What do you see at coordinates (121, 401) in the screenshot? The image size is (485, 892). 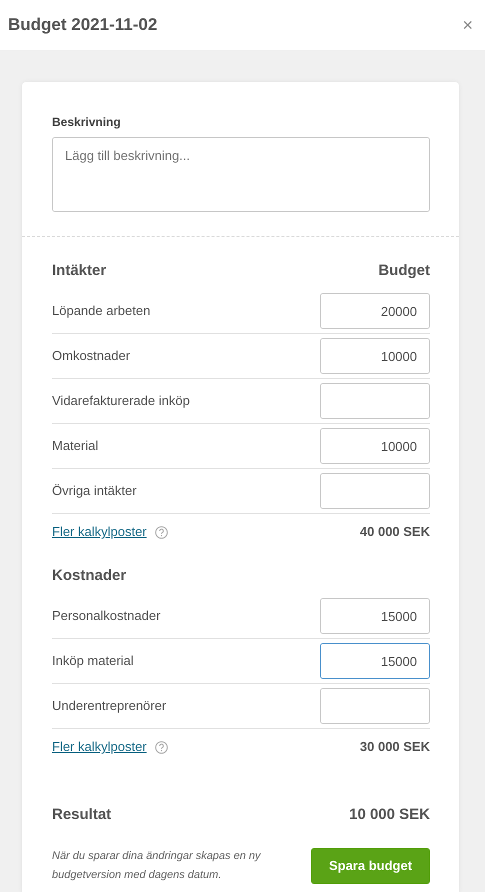 I see `row-label: Vidarefakturerade inköp` at bounding box center [121, 401].